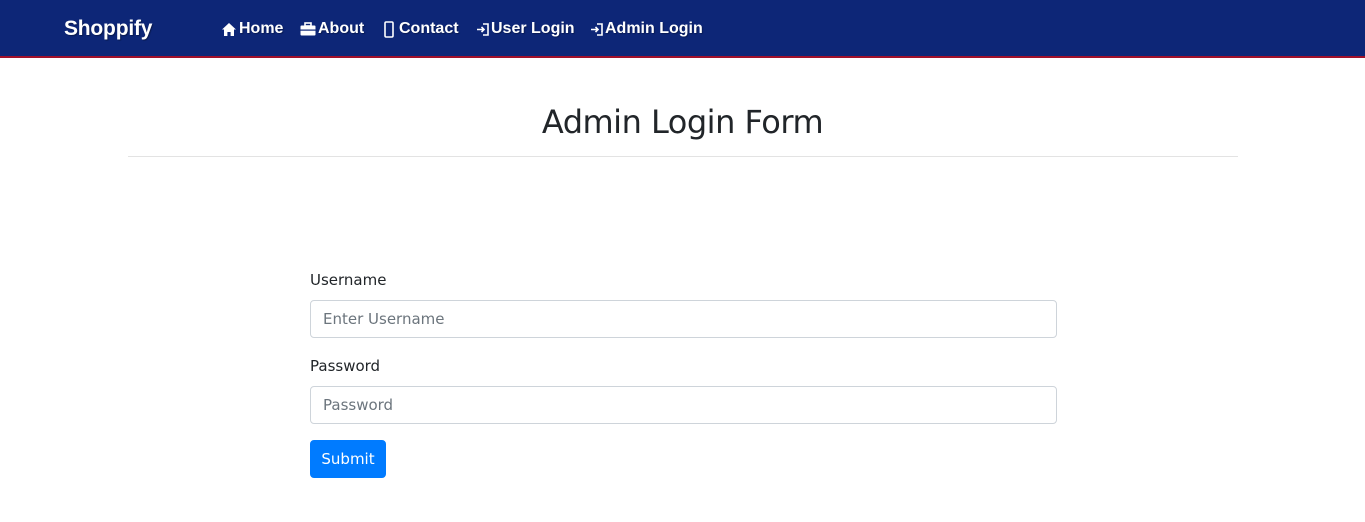 The width and height of the screenshot is (1365, 522). I want to click on password-input, so click(683, 405).